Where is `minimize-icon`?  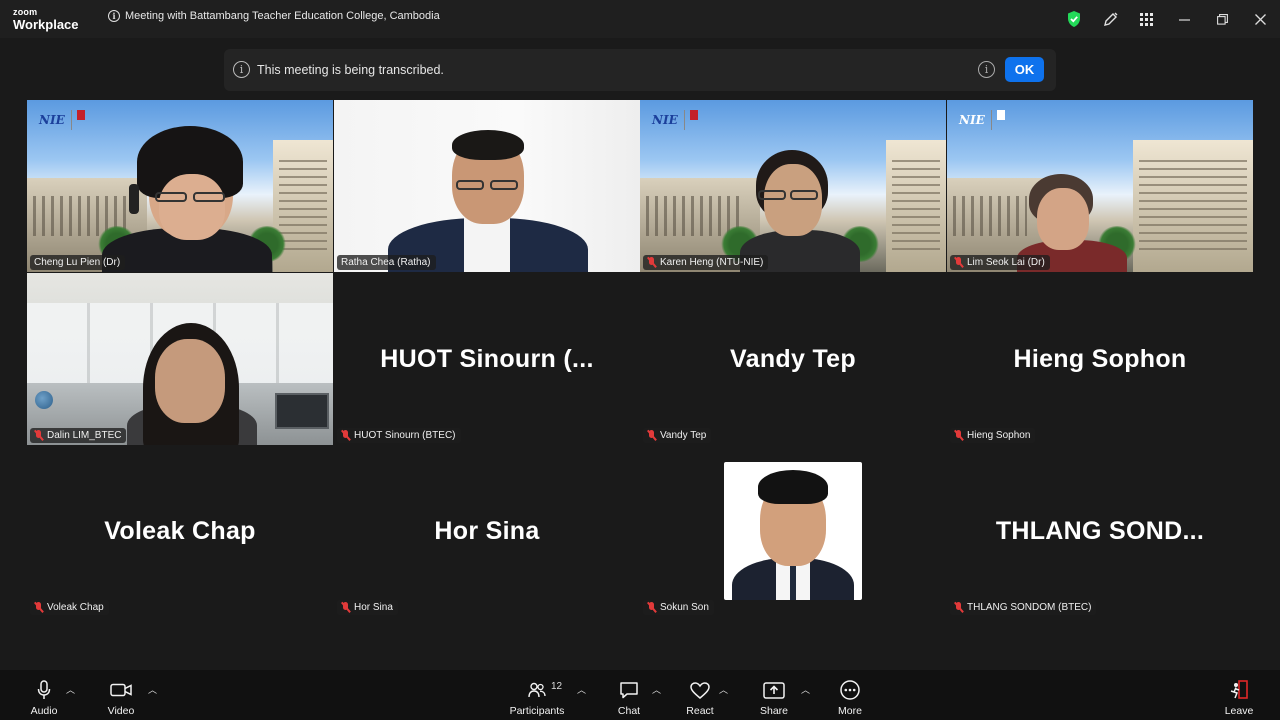 minimize-icon is located at coordinates (1184, 19).